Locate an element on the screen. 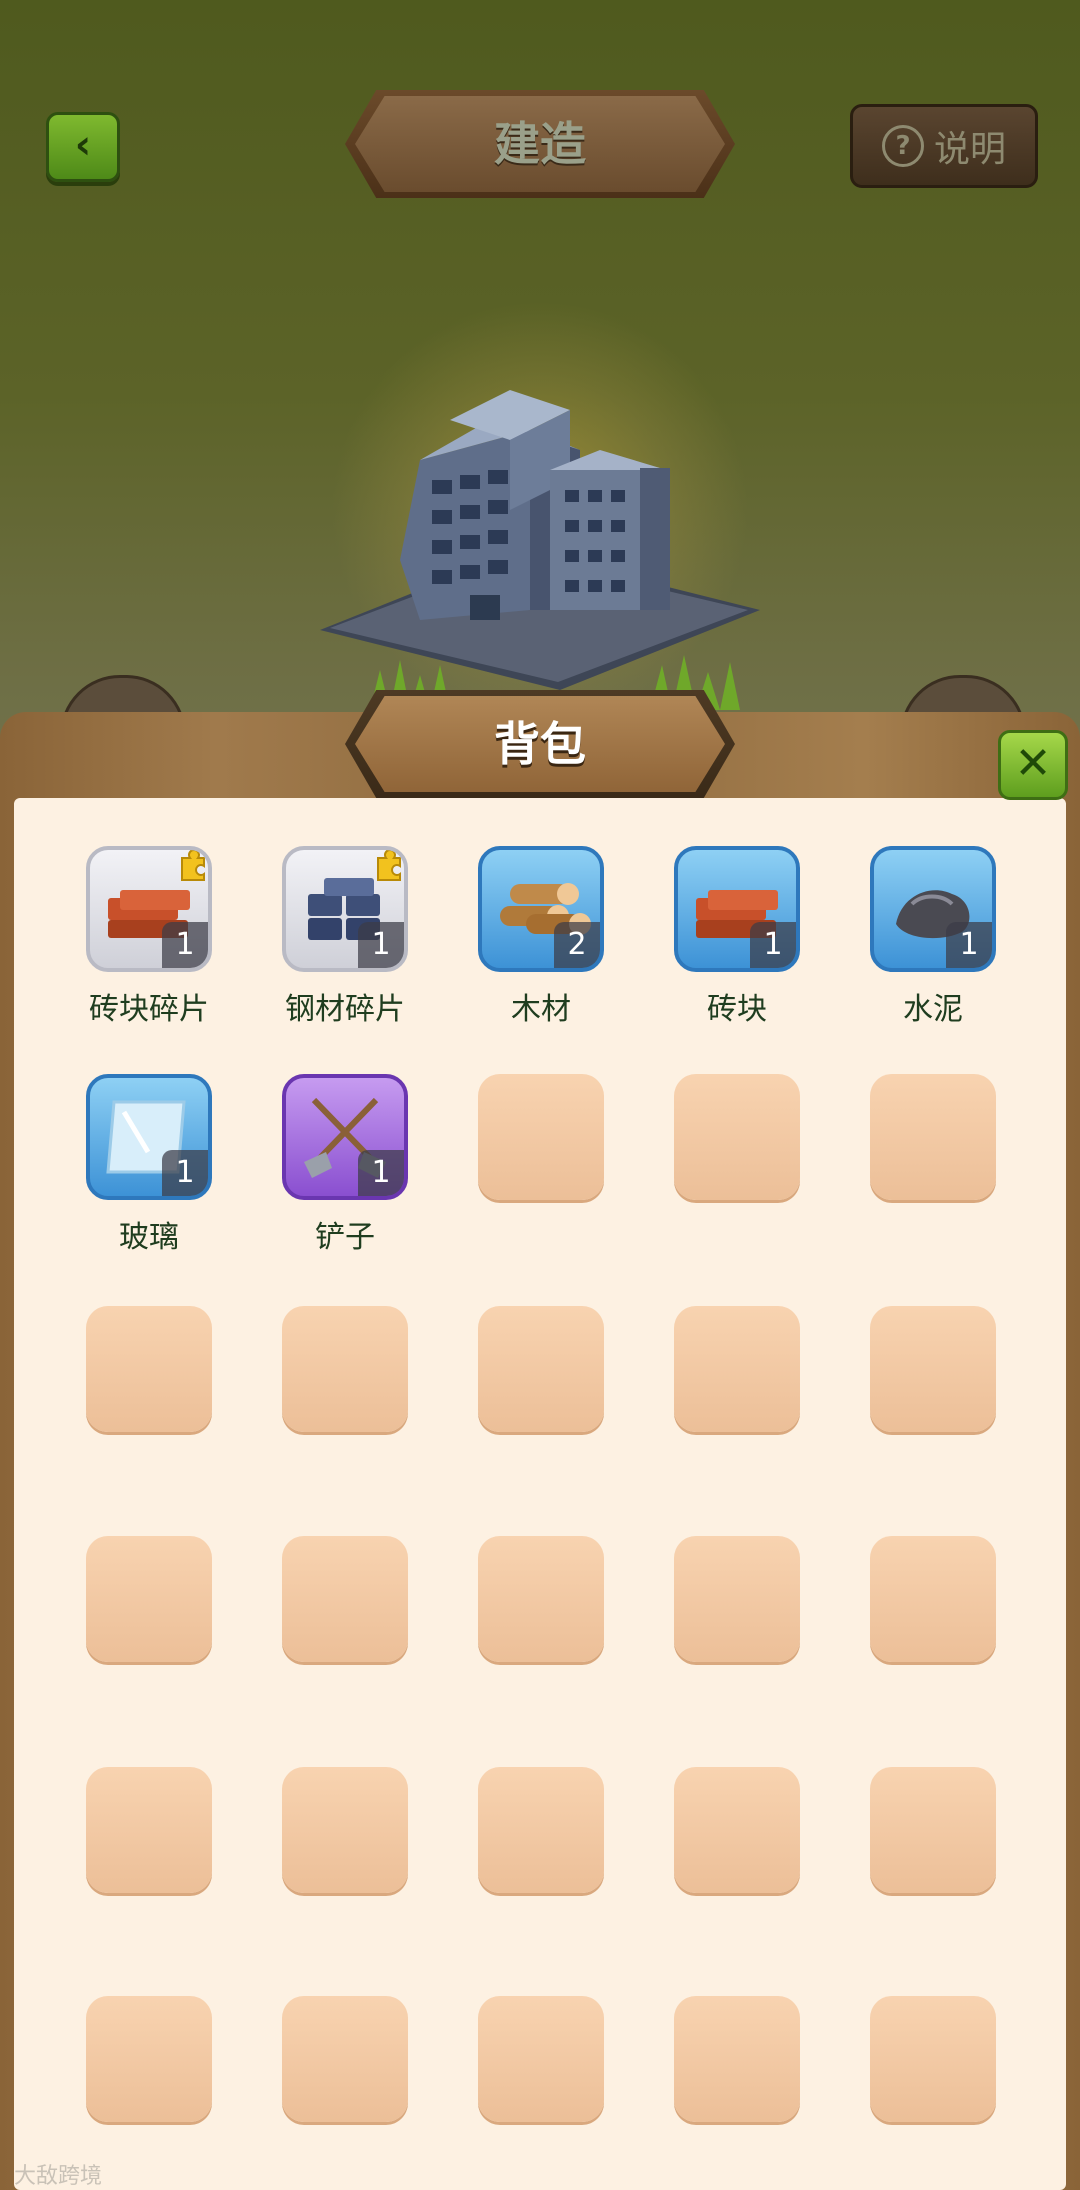 This screenshot has height=2190, width=1080. item-label: 木材 is located at coordinates (541, 1009).